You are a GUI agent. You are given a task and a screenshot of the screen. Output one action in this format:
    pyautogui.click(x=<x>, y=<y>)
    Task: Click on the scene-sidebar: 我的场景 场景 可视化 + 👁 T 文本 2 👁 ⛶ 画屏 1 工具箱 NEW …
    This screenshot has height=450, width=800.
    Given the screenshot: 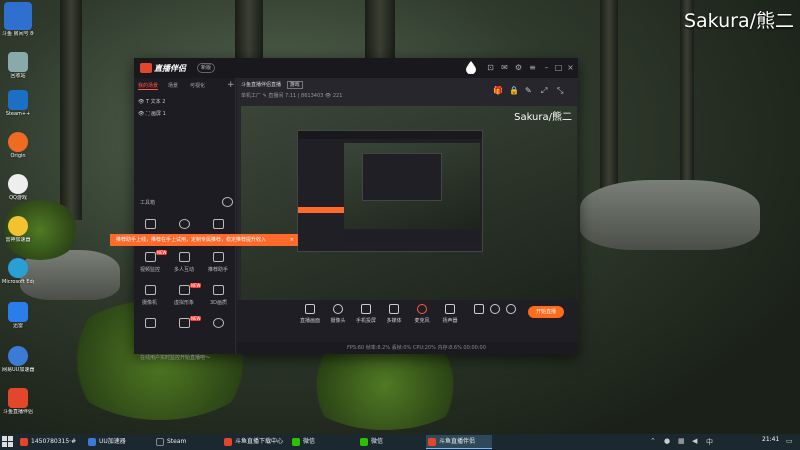 What is the action you would take?
    pyautogui.click(x=185, y=219)
    